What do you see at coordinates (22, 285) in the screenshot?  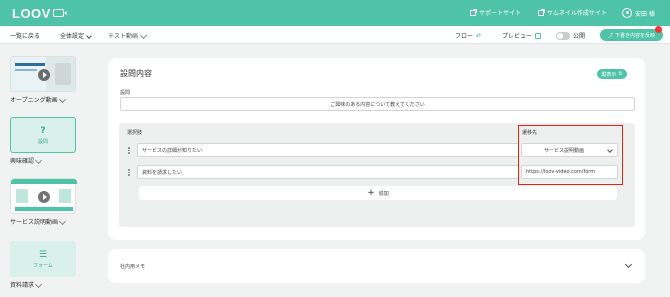 I see `scene-name: 資料請求` at bounding box center [22, 285].